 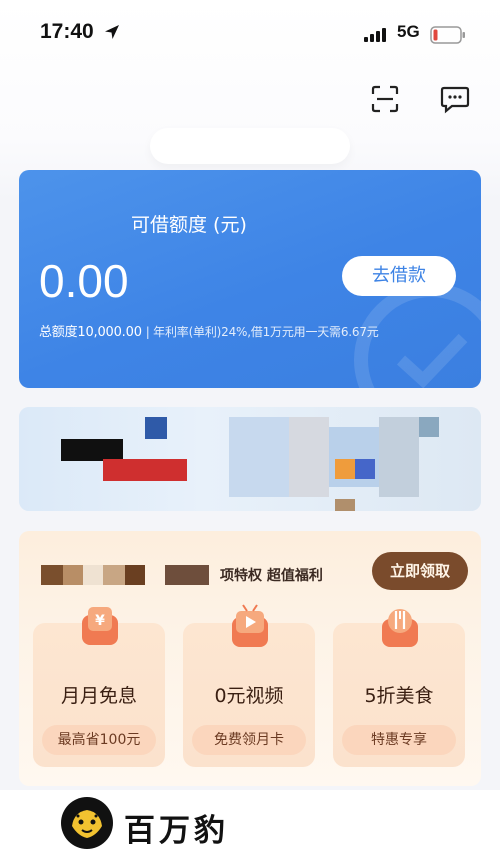 What do you see at coordinates (87, 823) in the screenshot?
I see `leopard-logo-icon` at bounding box center [87, 823].